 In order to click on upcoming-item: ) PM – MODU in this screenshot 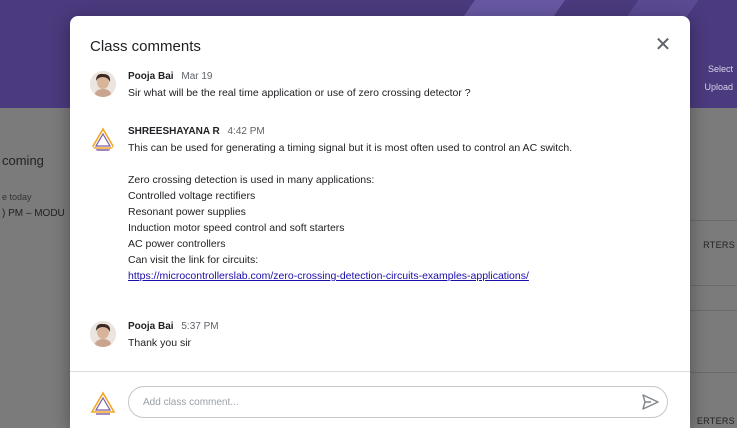, I will do `click(33, 213)`.